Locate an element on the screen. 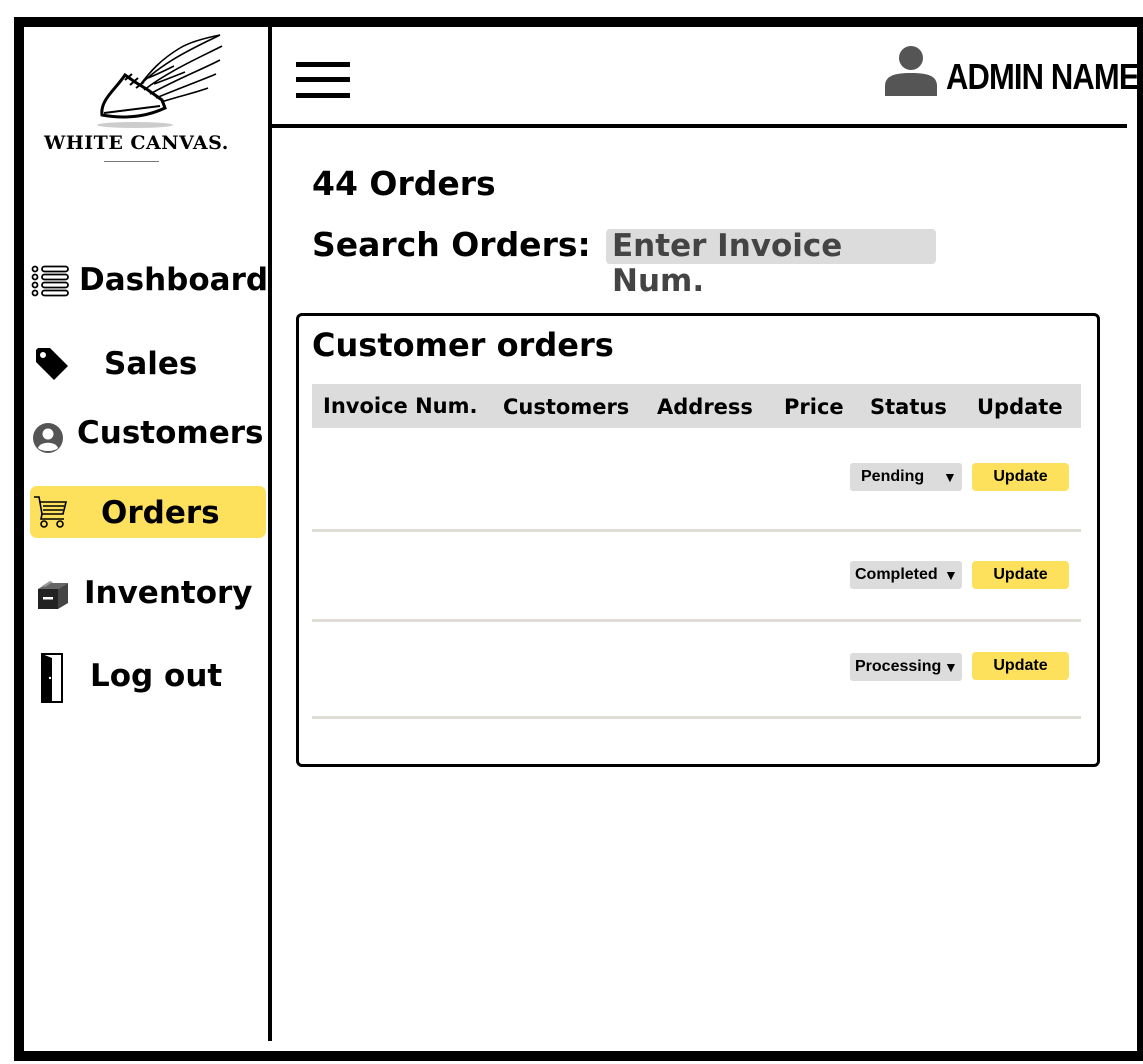  door-icon is located at coordinates (53, 678).